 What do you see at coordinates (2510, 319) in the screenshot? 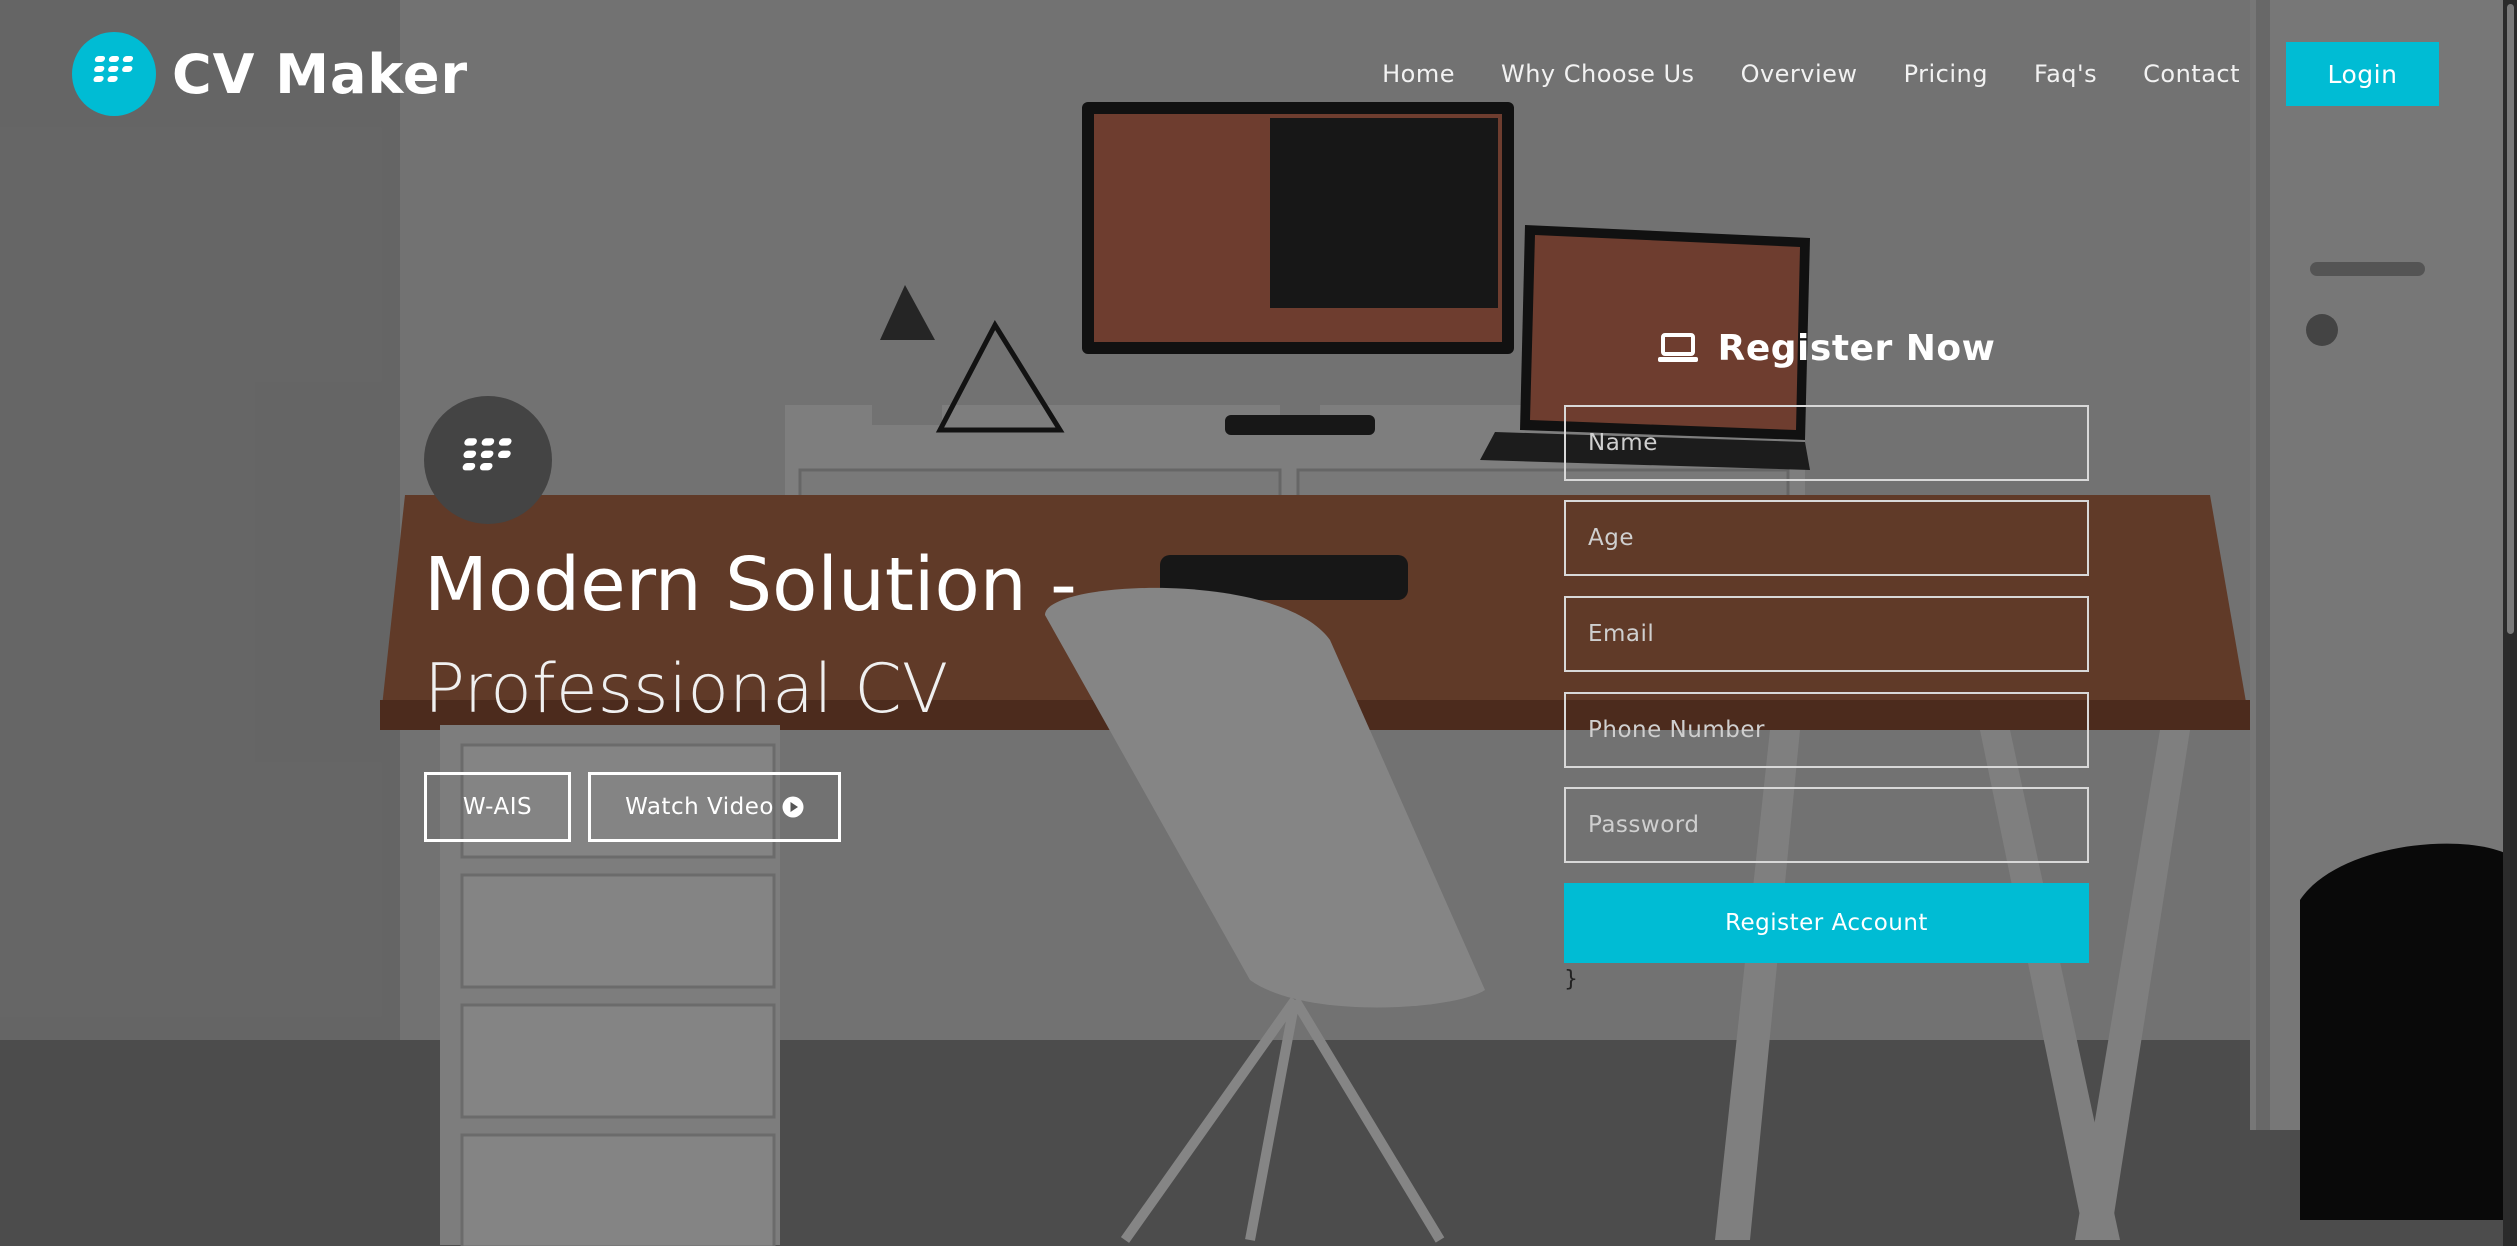
I see `scrollbar-thumb` at bounding box center [2510, 319].